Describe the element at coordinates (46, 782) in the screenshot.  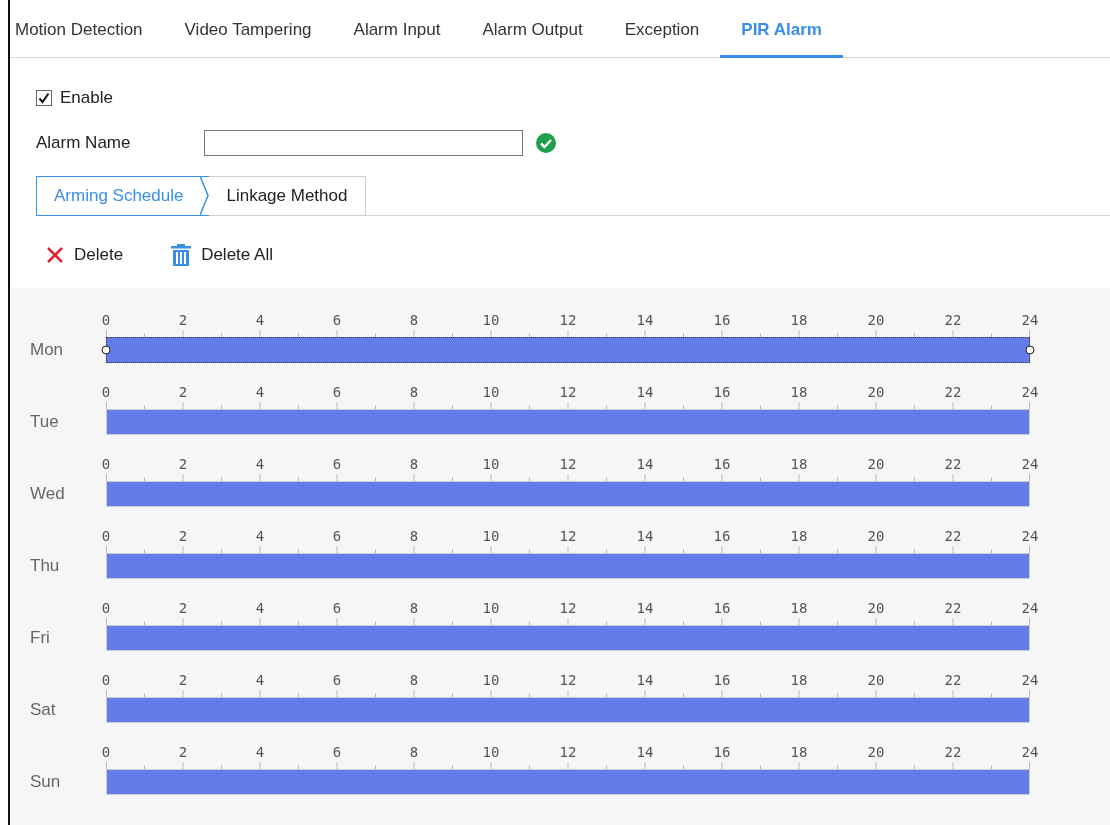
I see `day-label: Sun` at that location.